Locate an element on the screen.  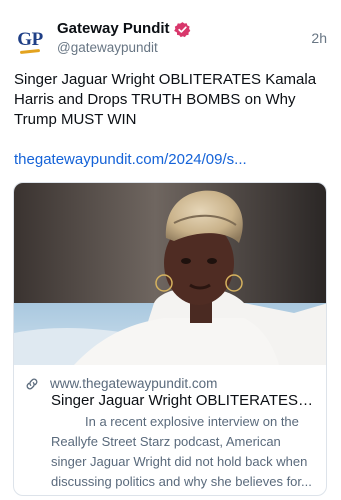
author-display-name: Gateway Pundit is located at coordinates (113, 29).